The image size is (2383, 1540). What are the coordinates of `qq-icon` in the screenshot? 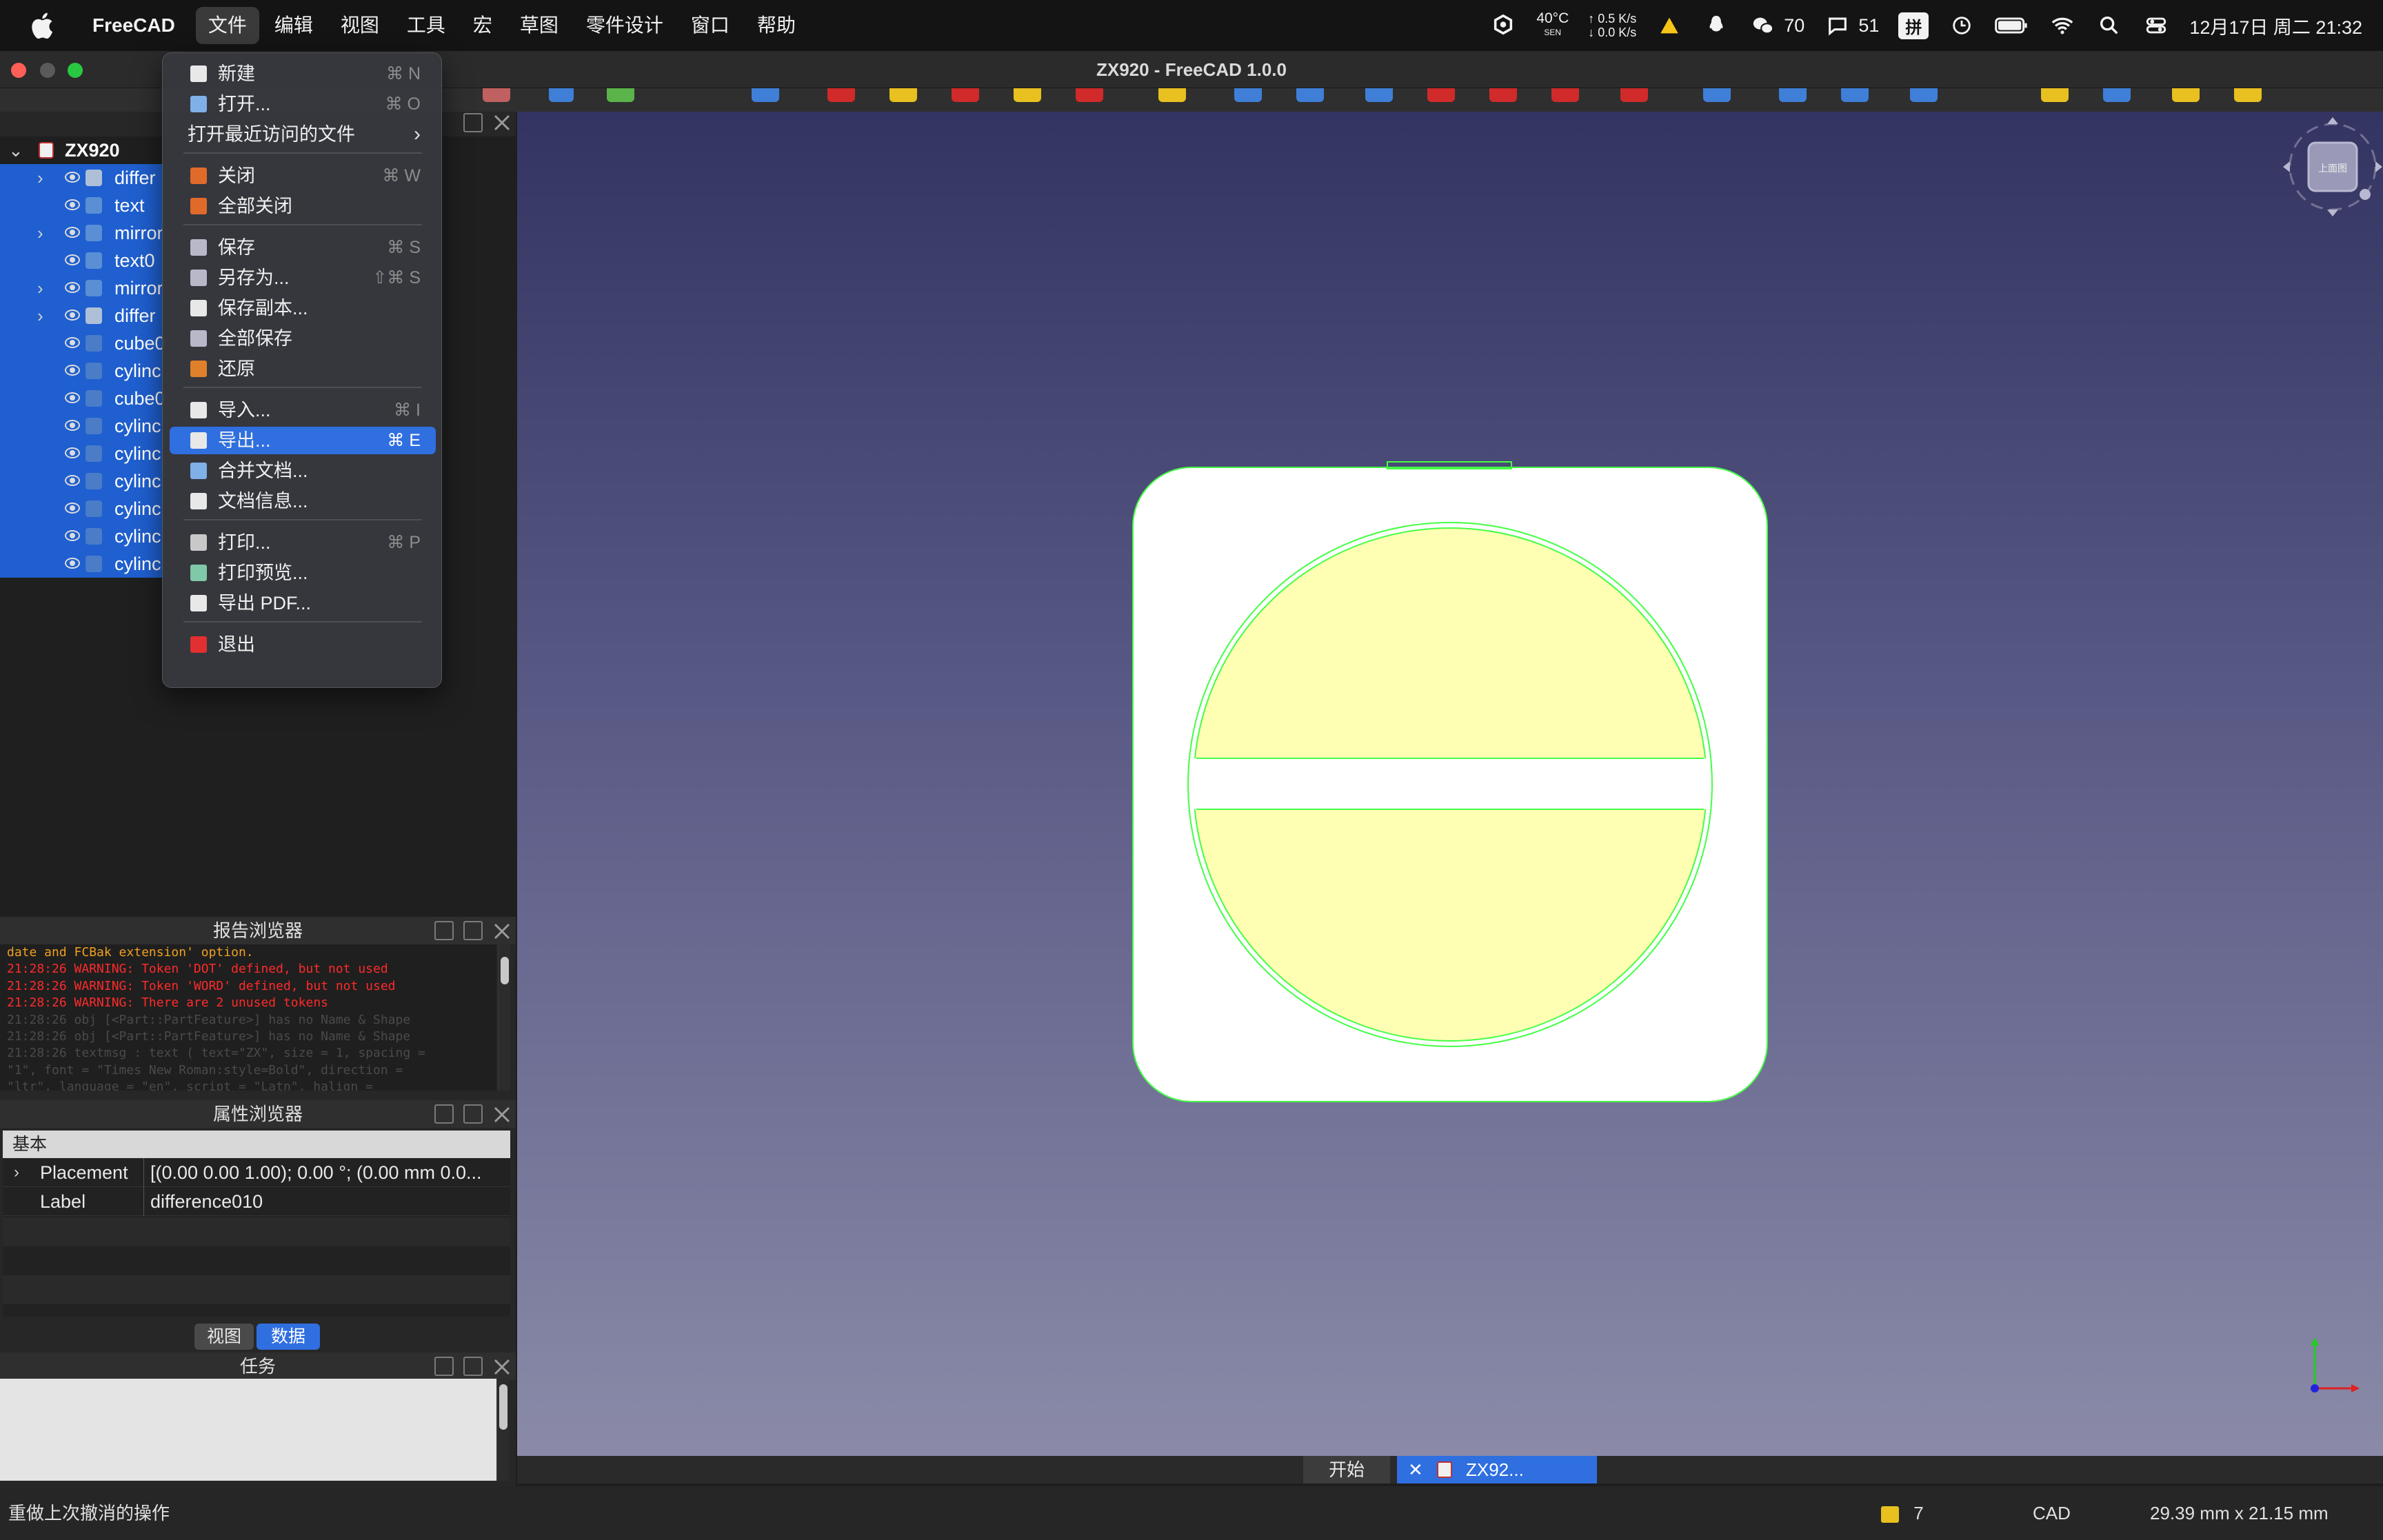 It's located at (1716, 26).